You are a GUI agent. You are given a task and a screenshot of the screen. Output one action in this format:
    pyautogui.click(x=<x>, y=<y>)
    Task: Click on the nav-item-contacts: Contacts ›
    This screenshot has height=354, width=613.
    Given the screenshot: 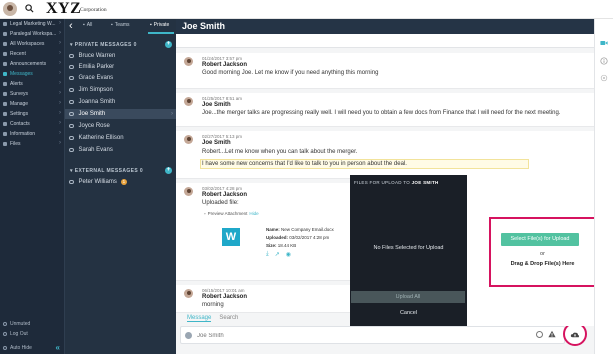 What is the action you would take?
    pyautogui.click(x=32, y=124)
    